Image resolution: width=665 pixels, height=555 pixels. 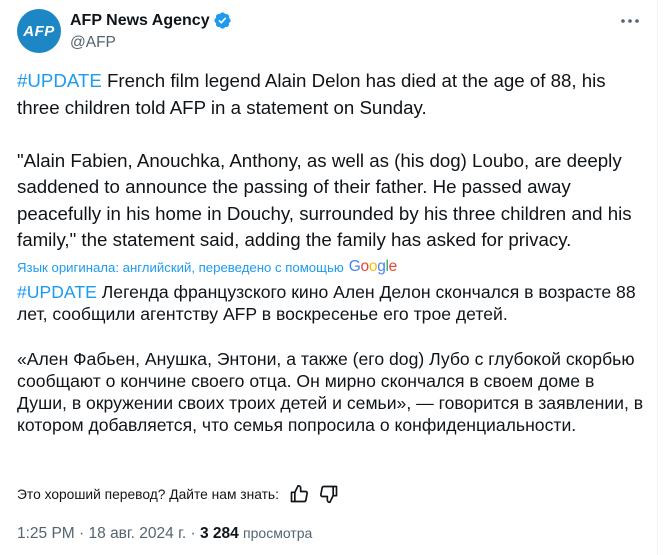 What do you see at coordinates (278, 533) in the screenshot?
I see `views-label: просмотра` at bounding box center [278, 533].